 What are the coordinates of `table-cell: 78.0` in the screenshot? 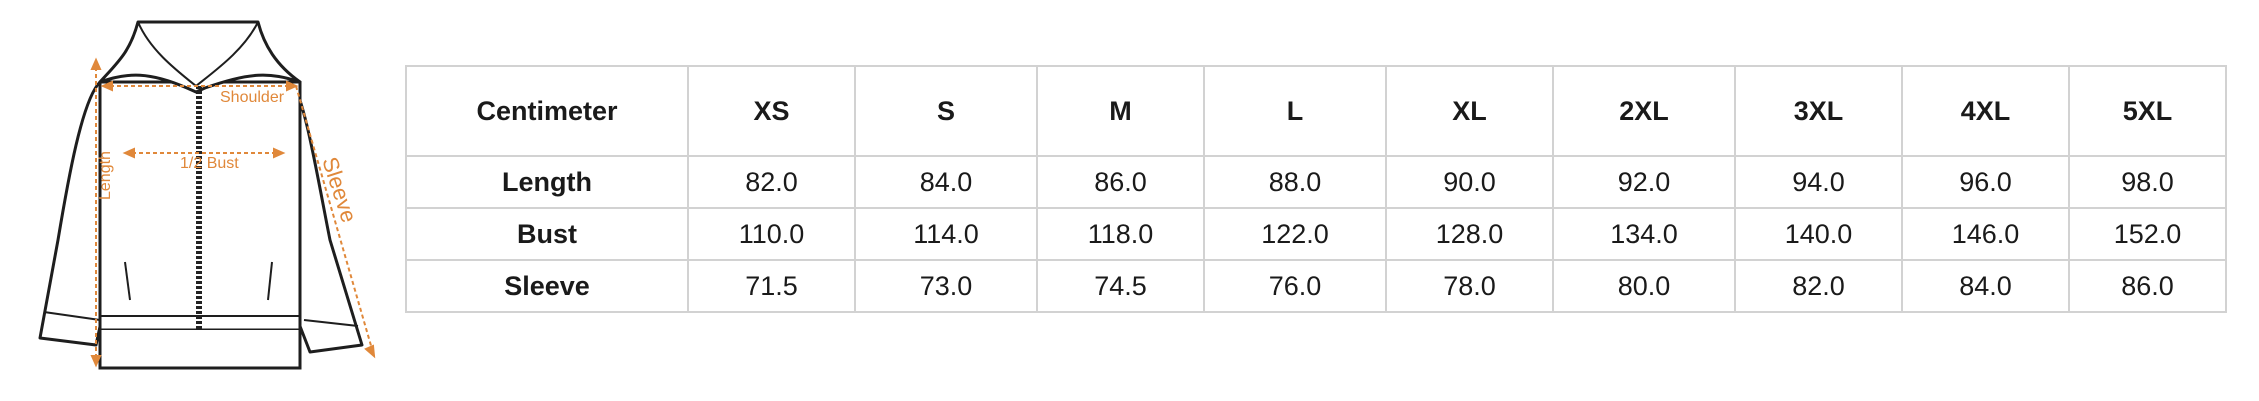 It's located at (1469, 286).